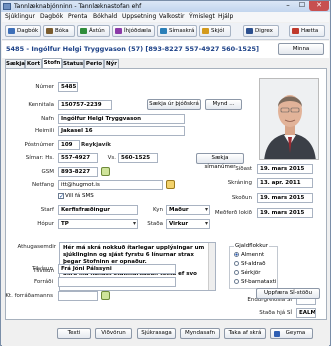 Image resolution: width=331 pixels, height=346 pixels. What do you see at coordinates (158, 210) in the screenshot?
I see `kyn-label: Kyn` at bounding box center [158, 210].